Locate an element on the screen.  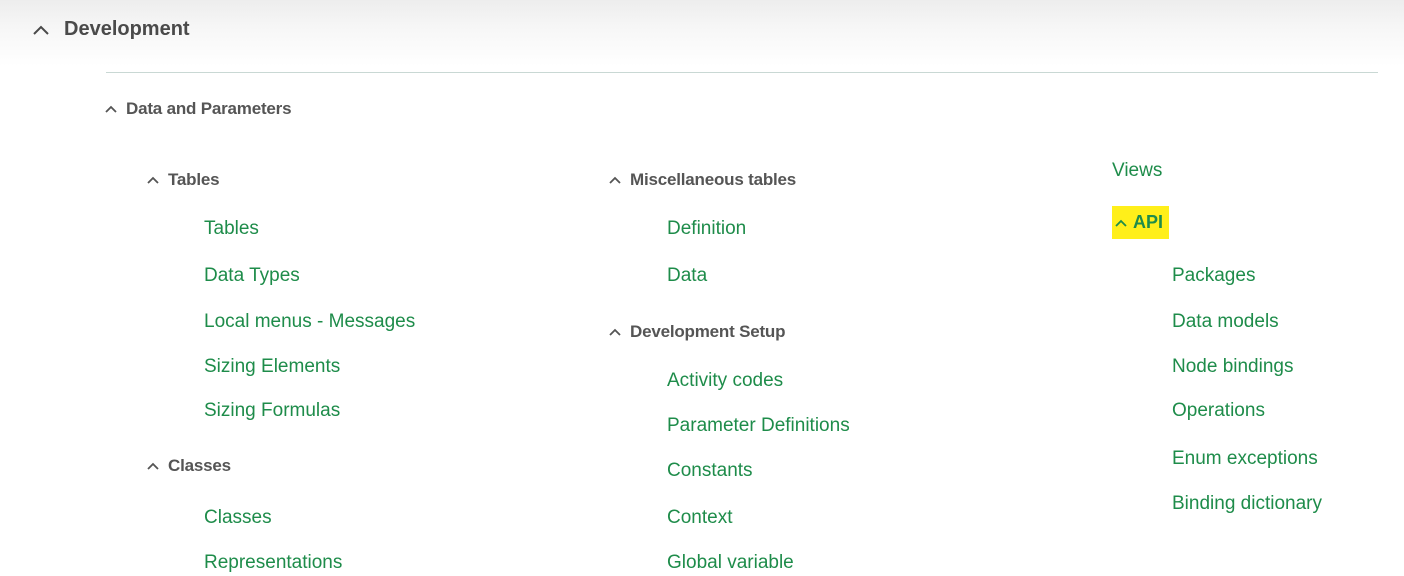
group-header-tables: Tables is located at coordinates (183, 180).